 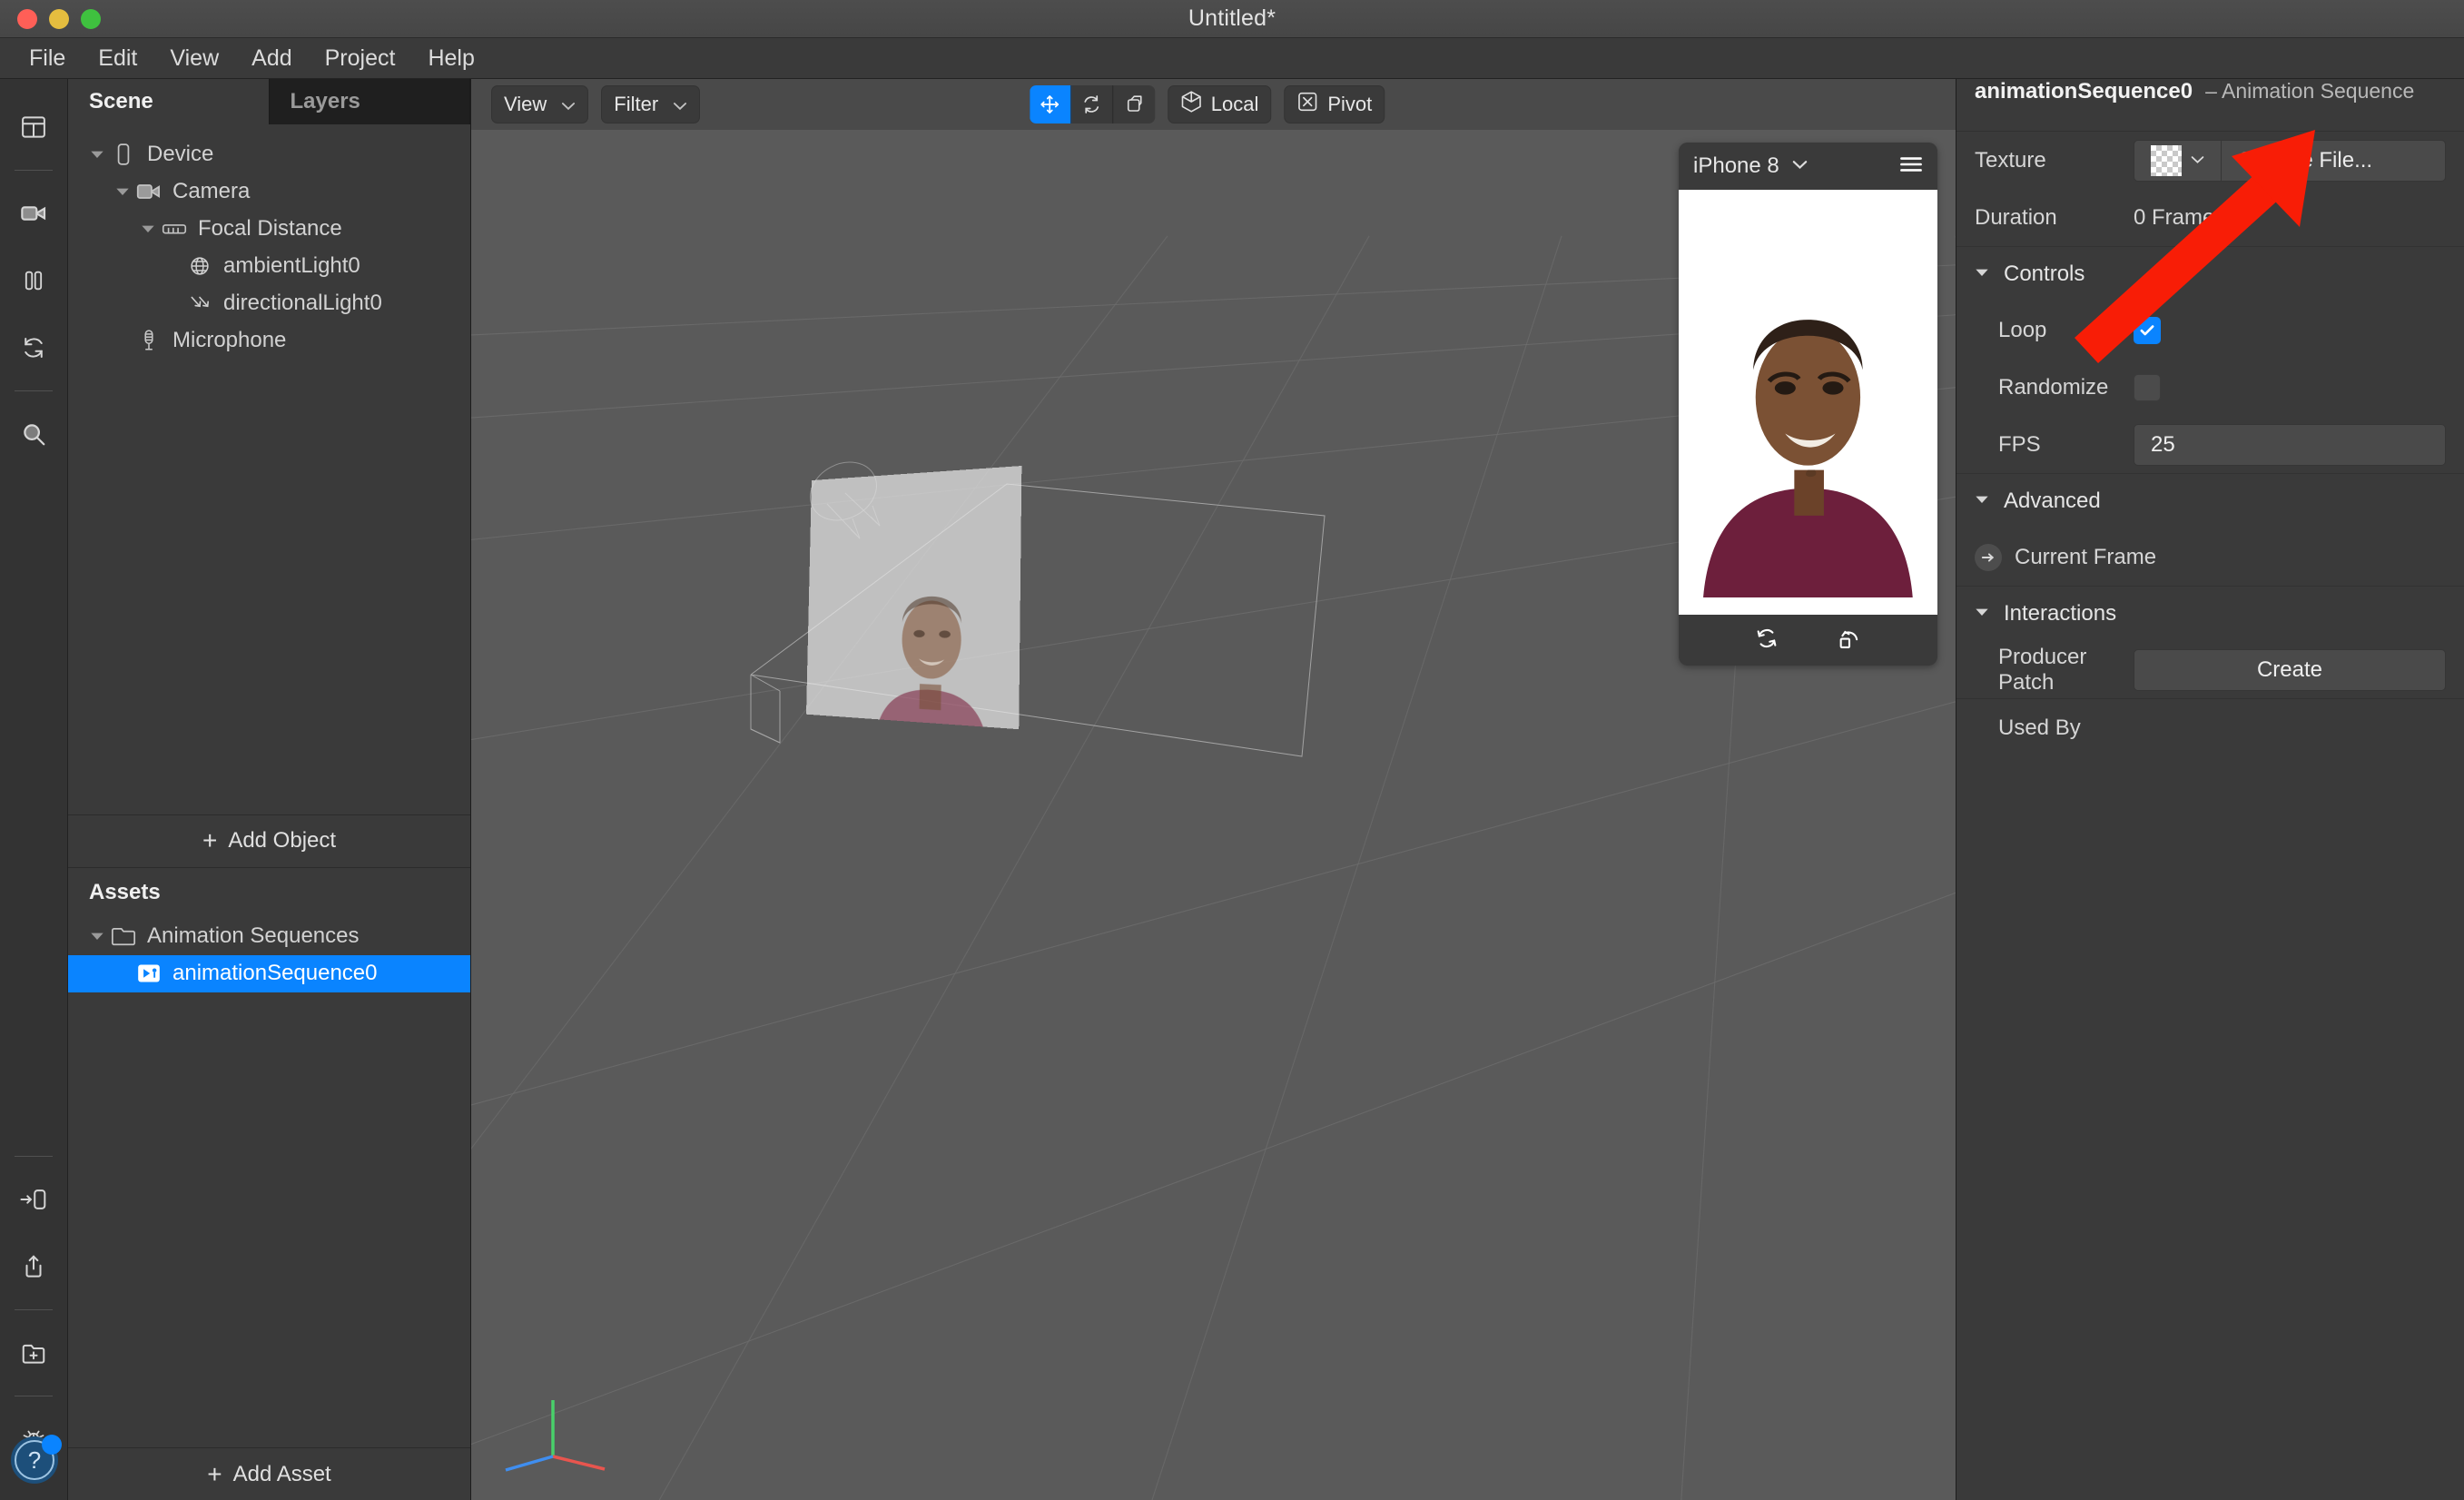 What do you see at coordinates (525, 104) in the screenshot?
I see `view-dropdown-label: View` at bounding box center [525, 104].